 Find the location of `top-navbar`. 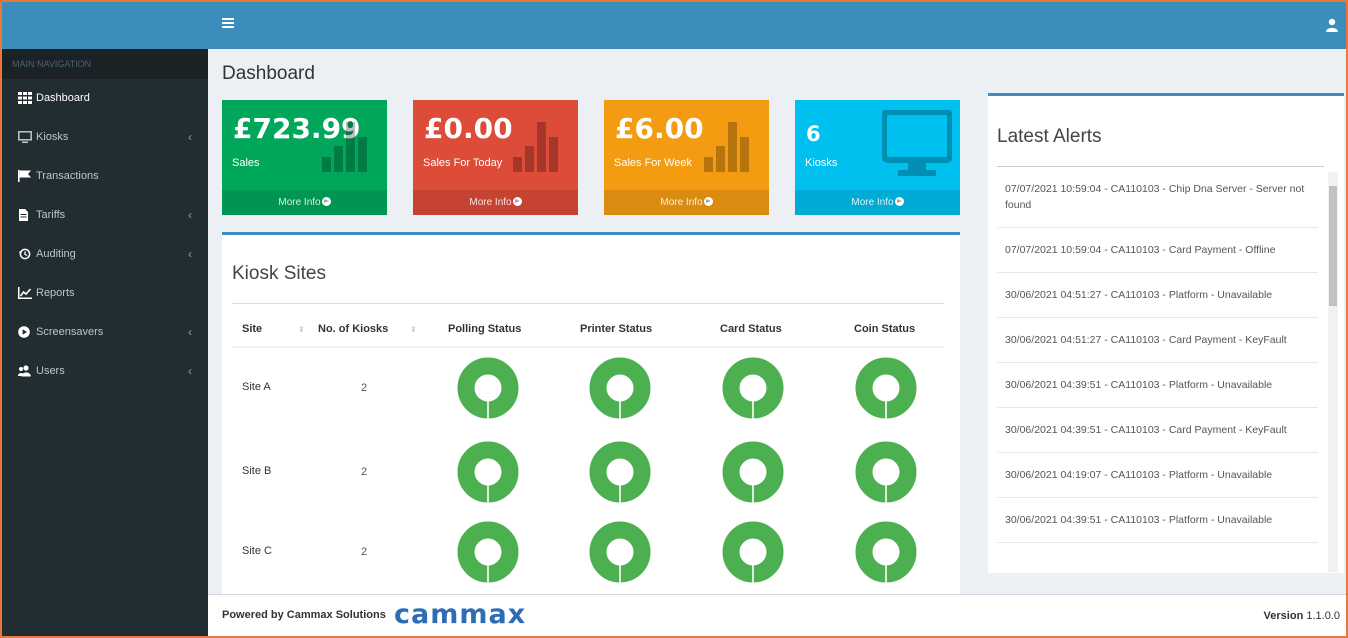

top-navbar is located at coordinates (777, 25).